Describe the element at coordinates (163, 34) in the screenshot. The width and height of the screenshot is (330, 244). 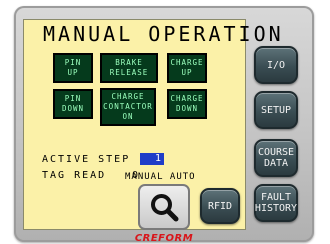
I see `page-title: MANUAL OPERATION` at that location.